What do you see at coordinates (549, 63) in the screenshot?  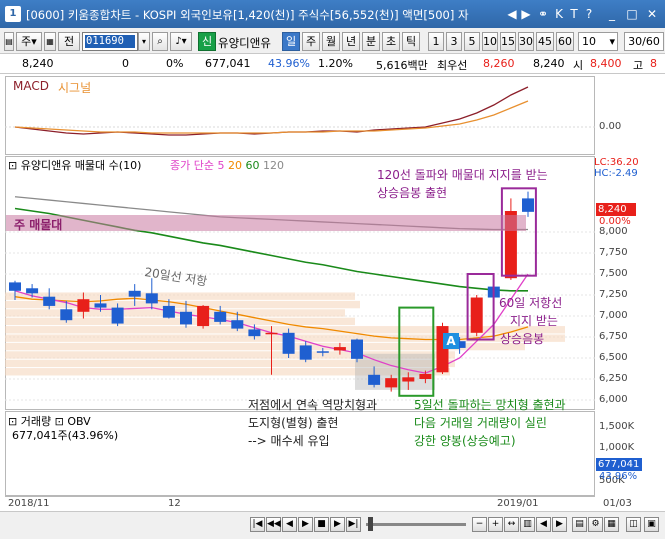 I see `quote-best-bid: 8,240` at bounding box center [549, 63].